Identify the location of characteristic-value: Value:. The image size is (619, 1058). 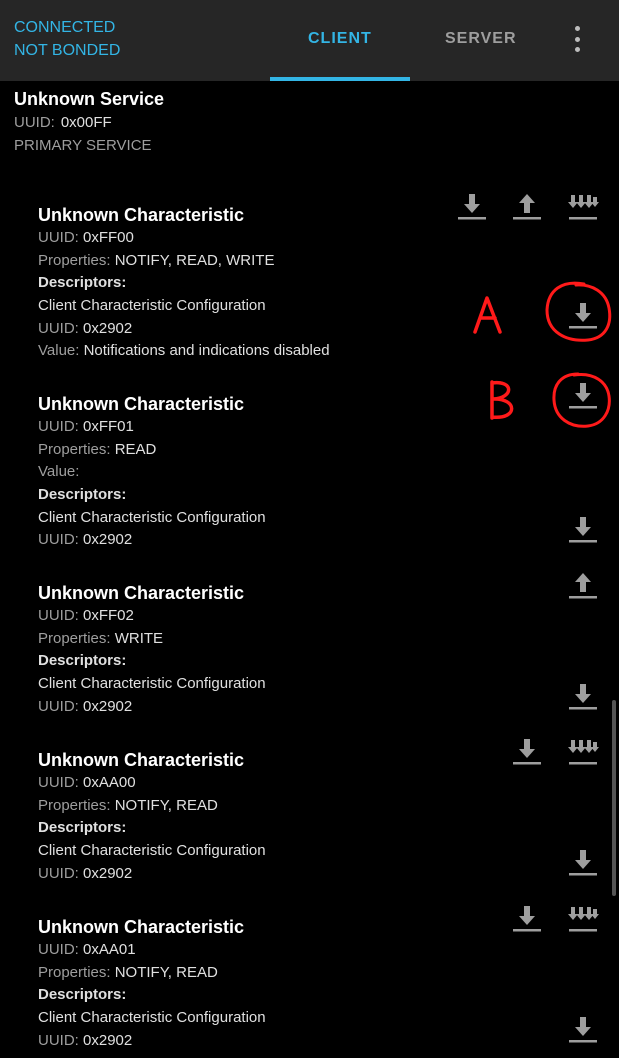
(59, 472).